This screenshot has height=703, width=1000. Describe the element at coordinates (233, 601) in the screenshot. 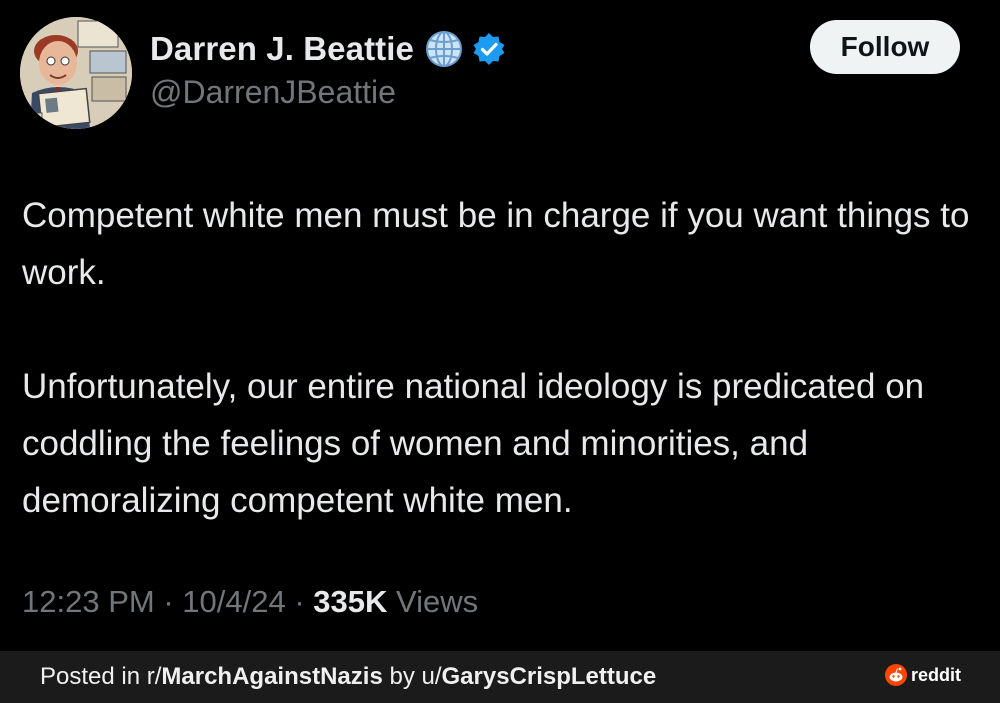

I see `tweet-date: 10/4/24` at that location.